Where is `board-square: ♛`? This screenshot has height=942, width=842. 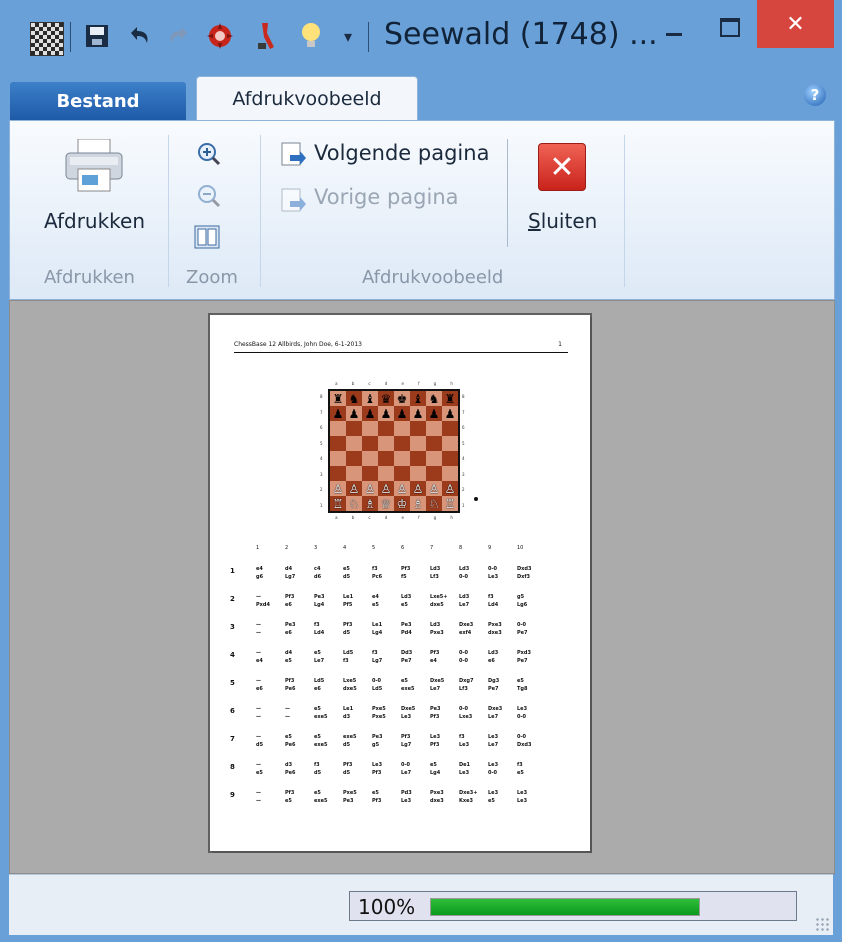 board-square: ♛ is located at coordinates (386, 398).